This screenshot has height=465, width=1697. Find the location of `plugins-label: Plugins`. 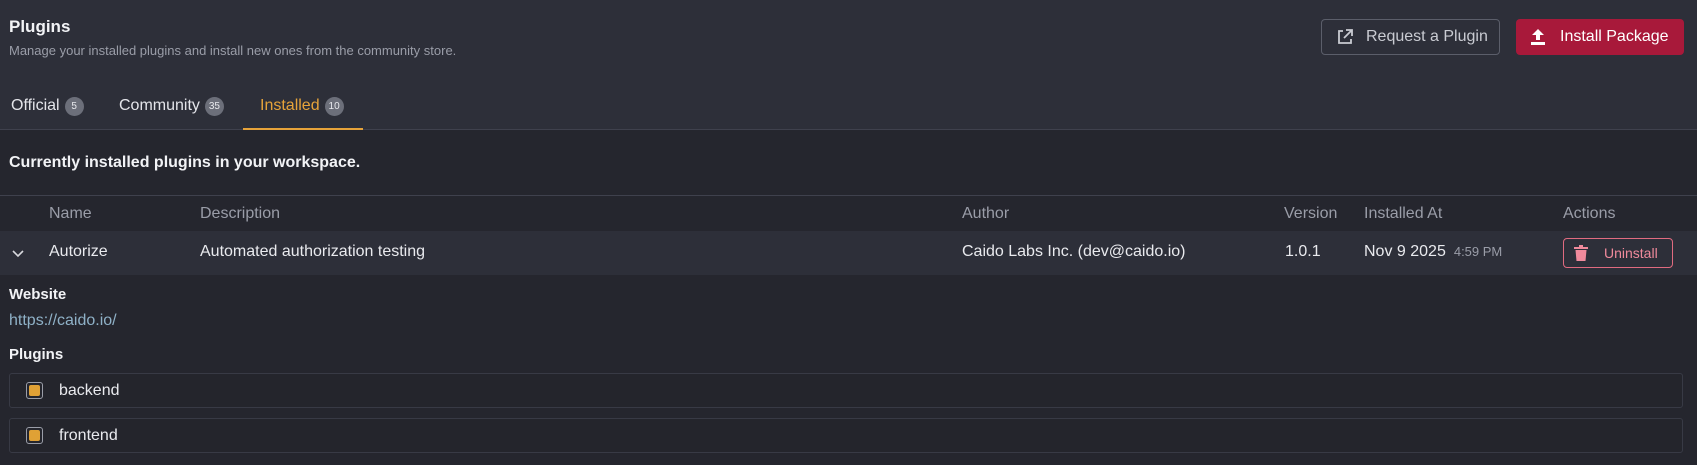

plugins-label: Plugins is located at coordinates (36, 354).